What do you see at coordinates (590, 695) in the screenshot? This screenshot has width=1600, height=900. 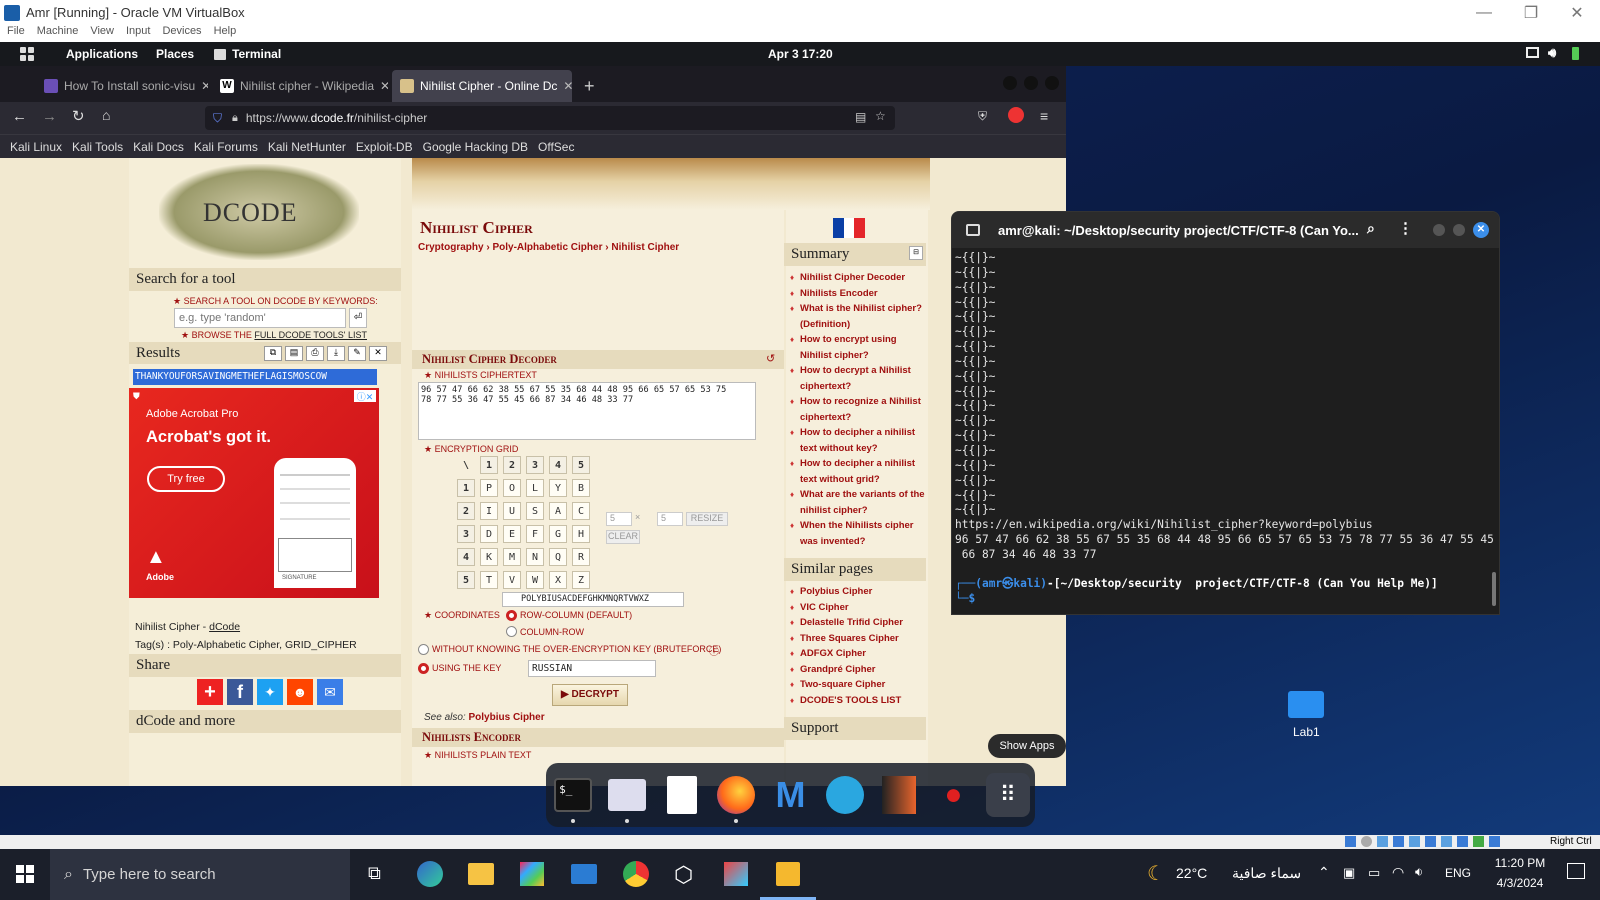 I see `decrypt-button: ▶ DECRYPT` at bounding box center [590, 695].